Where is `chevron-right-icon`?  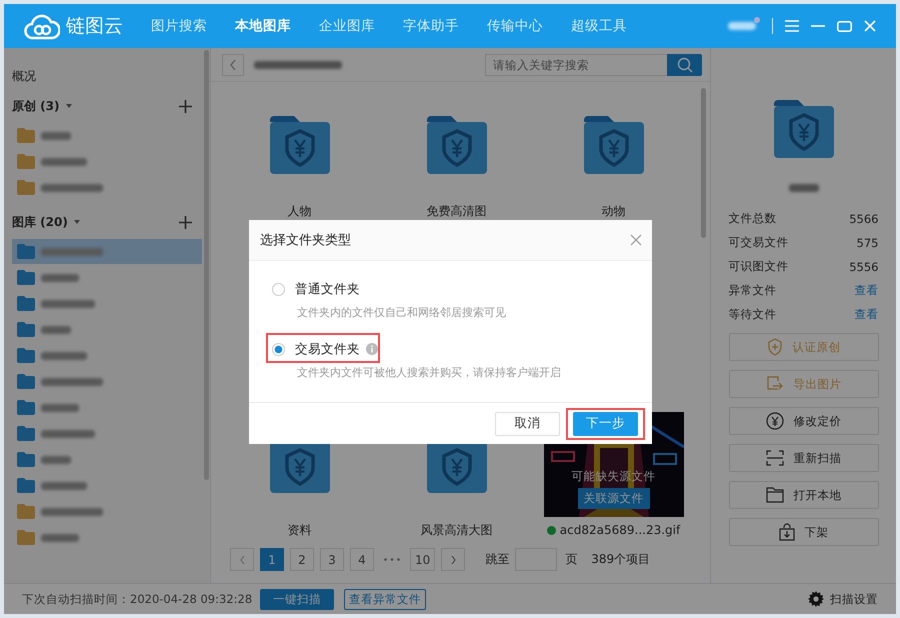
chevron-right-icon is located at coordinates (453, 560).